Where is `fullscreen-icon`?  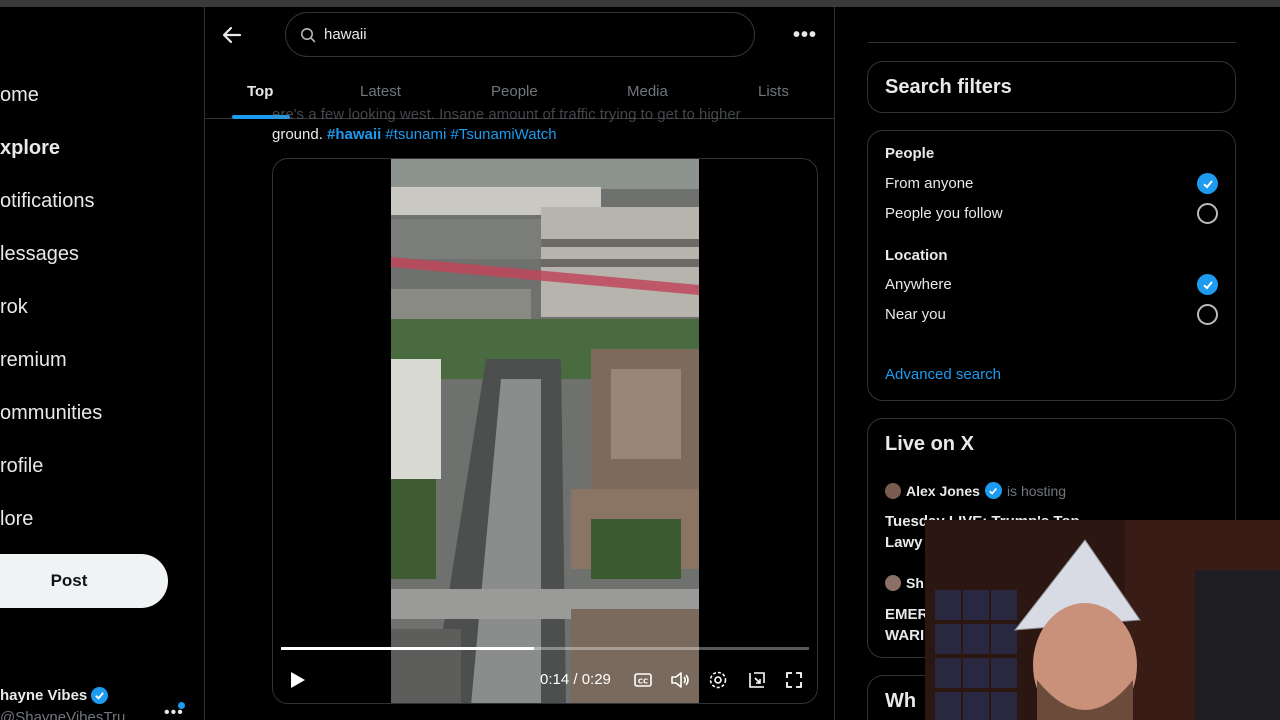 fullscreen-icon is located at coordinates (794, 680).